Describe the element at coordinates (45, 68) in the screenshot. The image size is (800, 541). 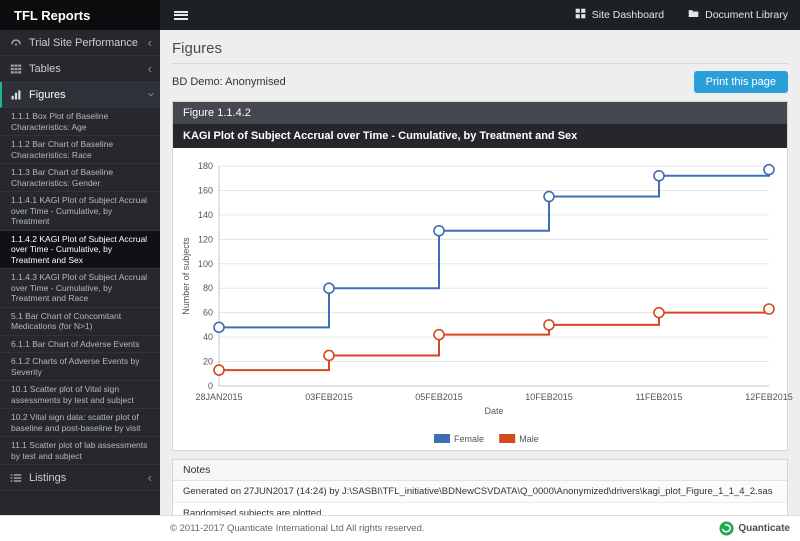
I see `sidebar-item-label: Tables` at that location.